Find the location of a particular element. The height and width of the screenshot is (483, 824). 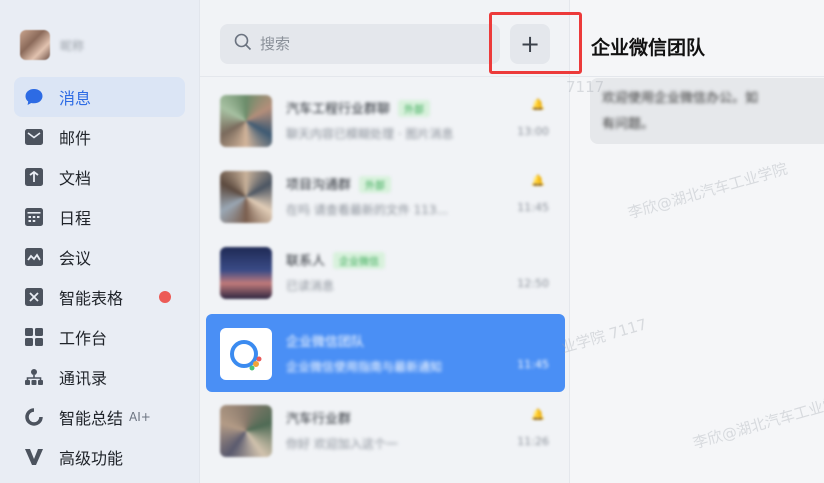

wecom-tag: 企业微信 is located at coordinates (359, 260).